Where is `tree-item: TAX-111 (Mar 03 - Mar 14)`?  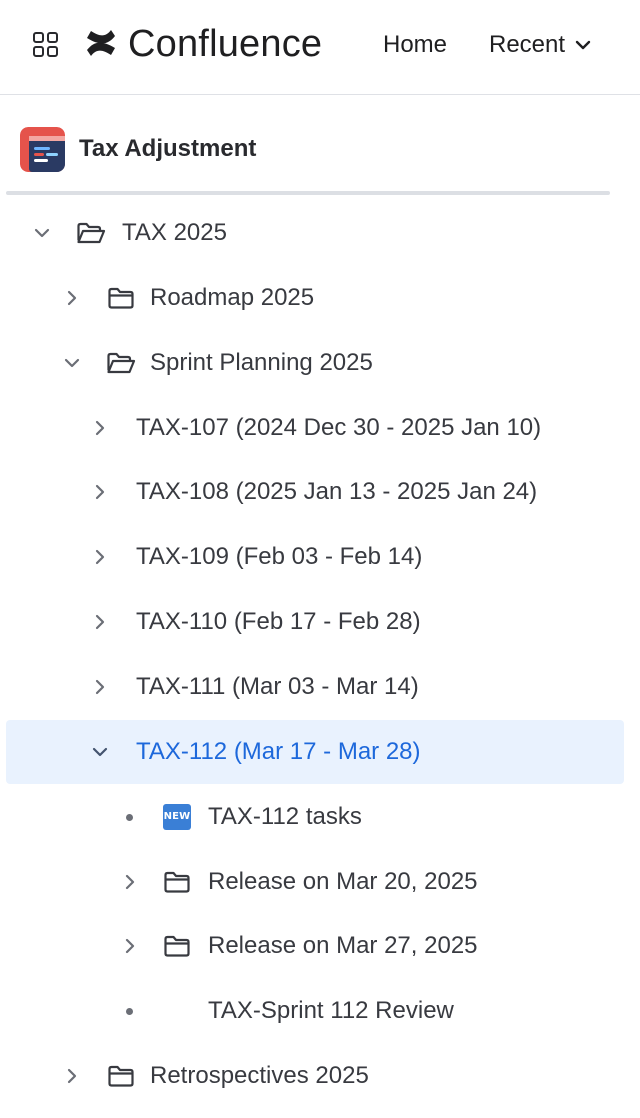
tree-item: TAX-111 (Mar 03 - Mar 14) is located at coordinates (315, 687).